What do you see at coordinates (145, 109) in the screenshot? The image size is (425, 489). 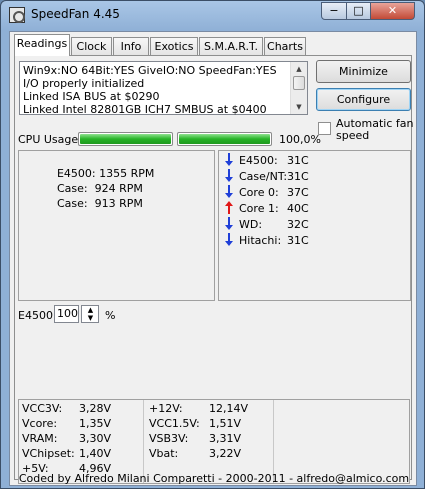 I see `log-line: Linked Intel 82801GB ICH7 SMBUS at $0400` at bounding box center [145, 109].